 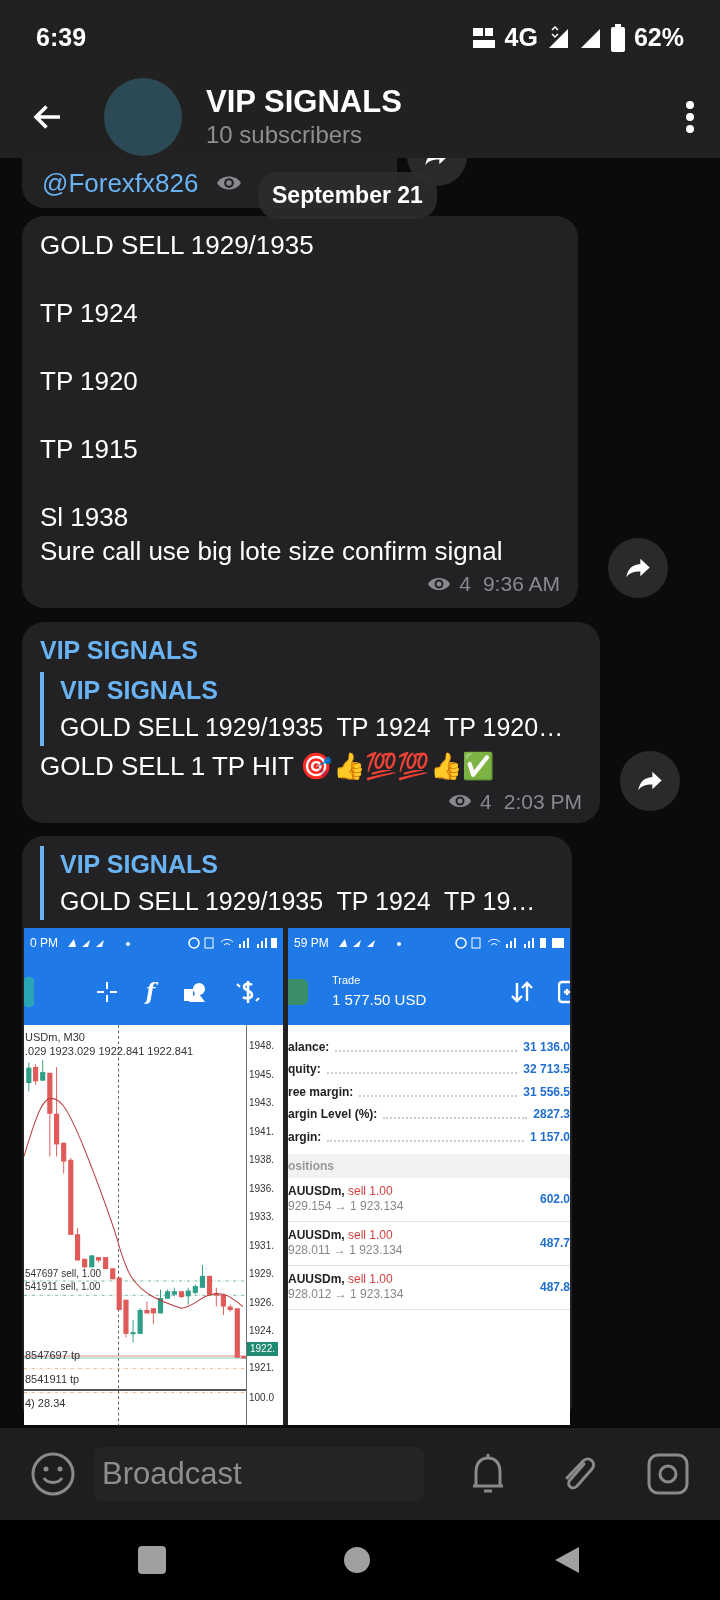 I want to click on trade-title: Trade, so click(x=347, y=980).